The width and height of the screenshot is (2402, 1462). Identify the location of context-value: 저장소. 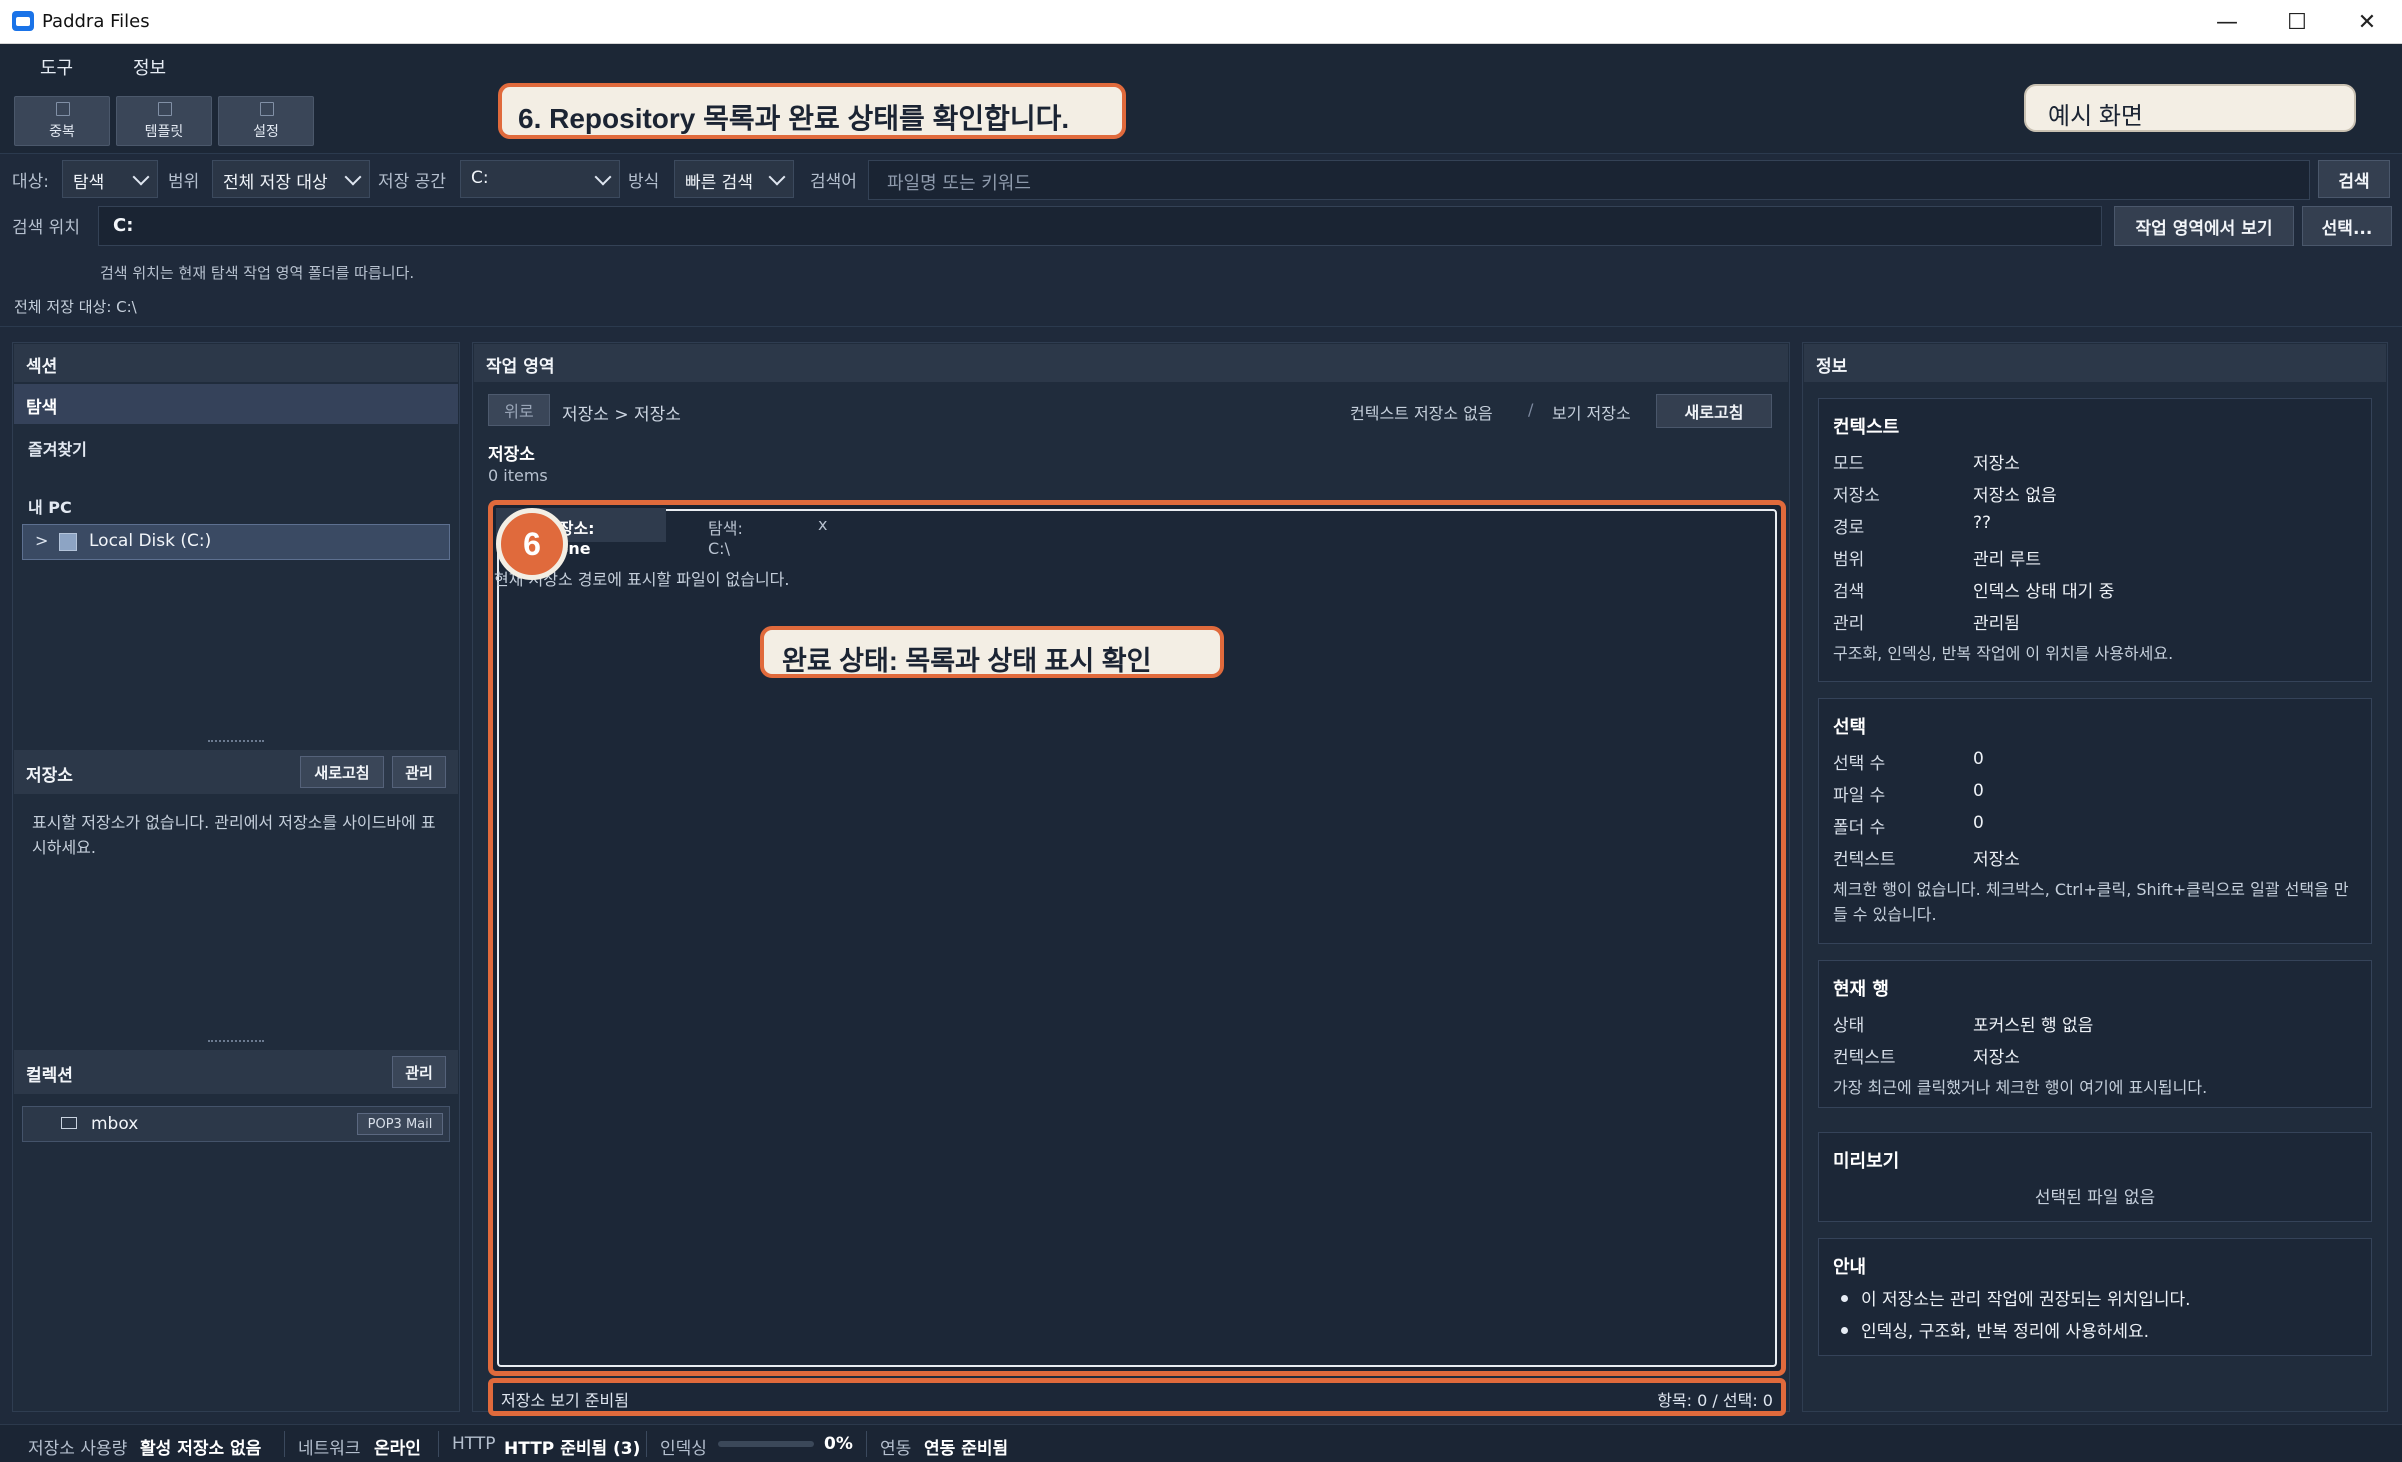
(1996, 464).